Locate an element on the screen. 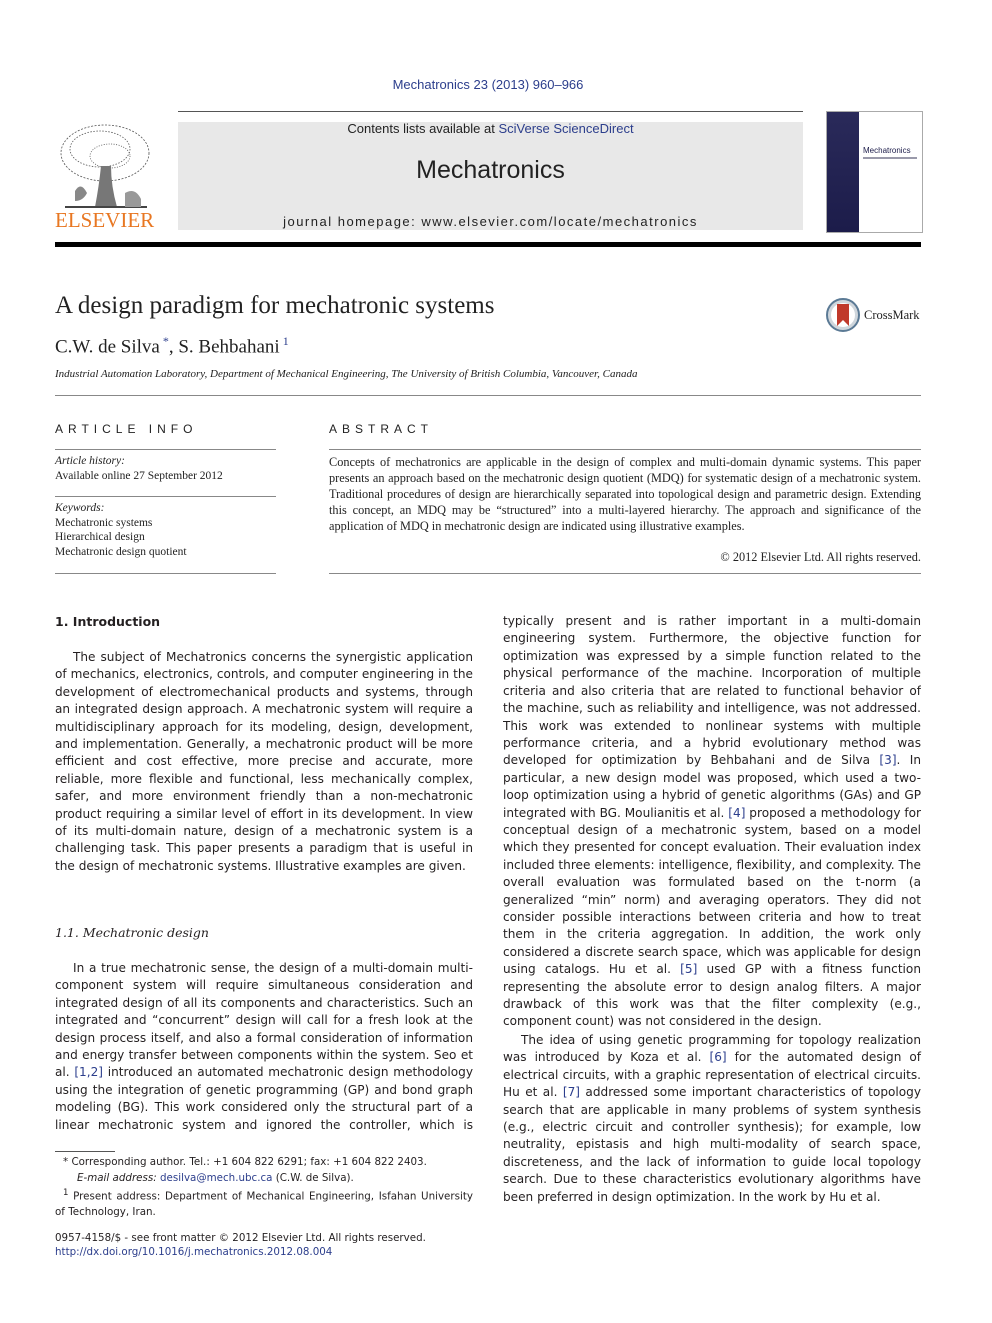  journal-cover-thumbnail: Mechatronics is located at coordinates (874, 172).